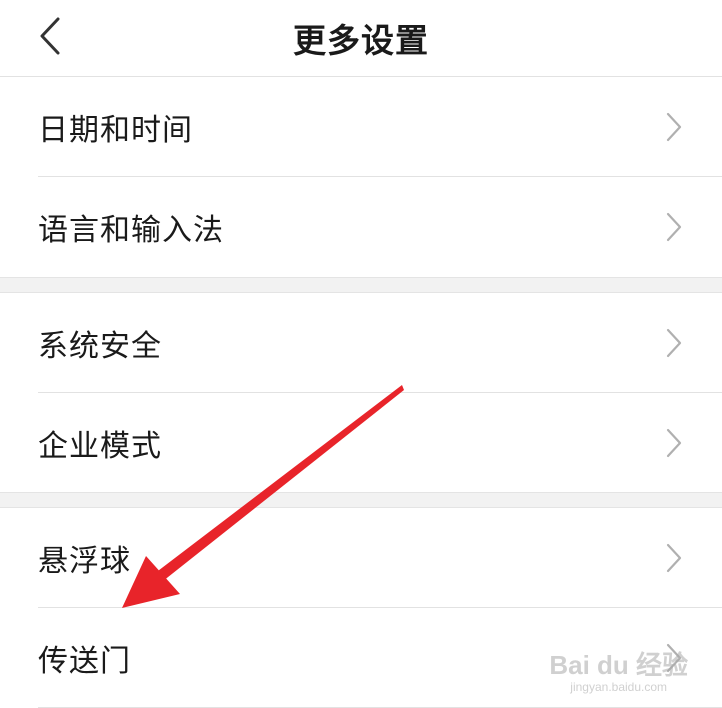  I want to click on list-item-floating-ball: 悬浮球, so click(361, 558).